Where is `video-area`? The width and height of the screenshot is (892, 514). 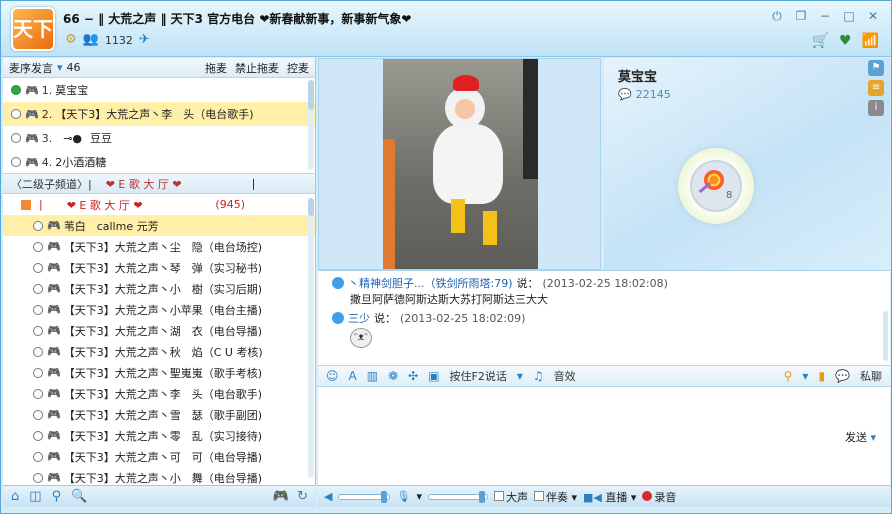
video-area is located at coordinates (459, 164).